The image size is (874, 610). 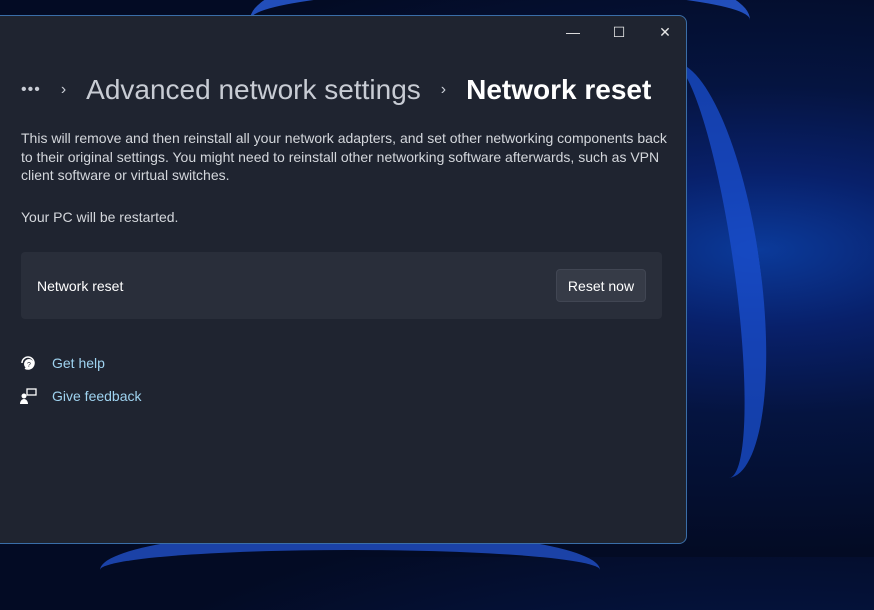 I want to click on network-reset-card: Network reset Reset now, so click(x=341, y=285).